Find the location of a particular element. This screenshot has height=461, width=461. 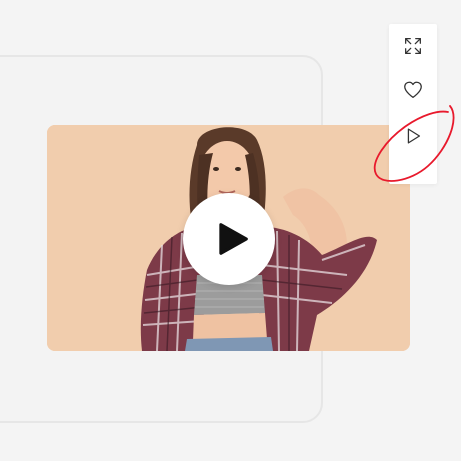

play-overlay-button is located at coordinates (229, 239).